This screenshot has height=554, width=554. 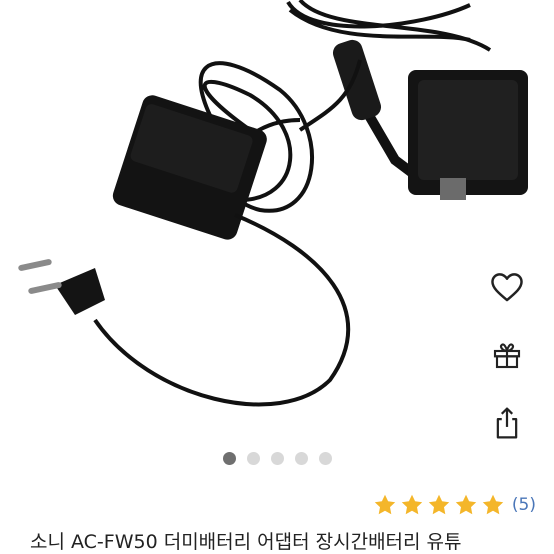 I want to click on rating-stars, so click(x=439, y=505).